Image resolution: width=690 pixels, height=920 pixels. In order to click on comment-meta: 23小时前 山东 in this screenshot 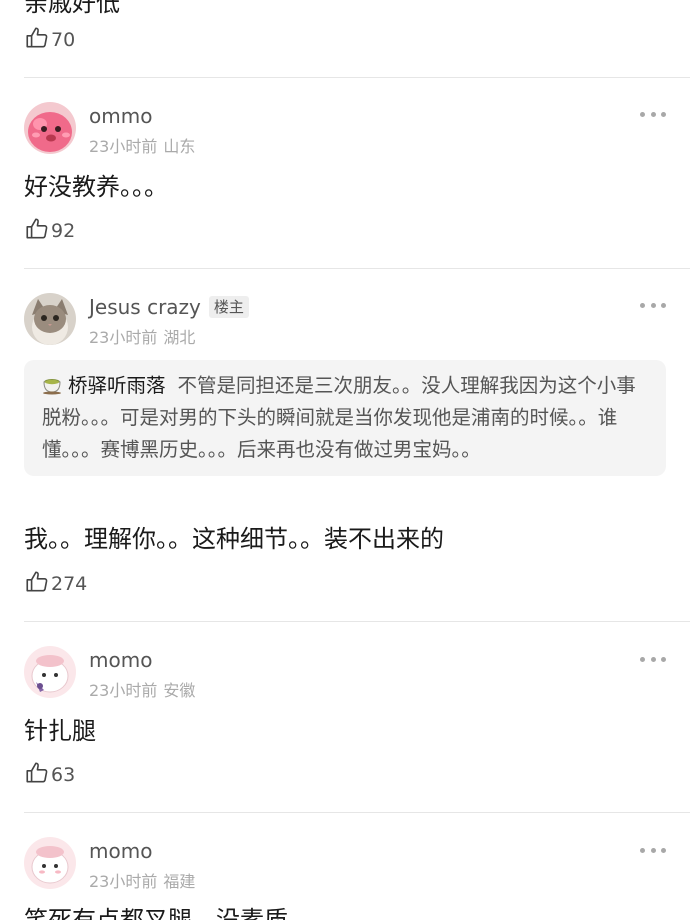, I will do `click(142, 145)`.